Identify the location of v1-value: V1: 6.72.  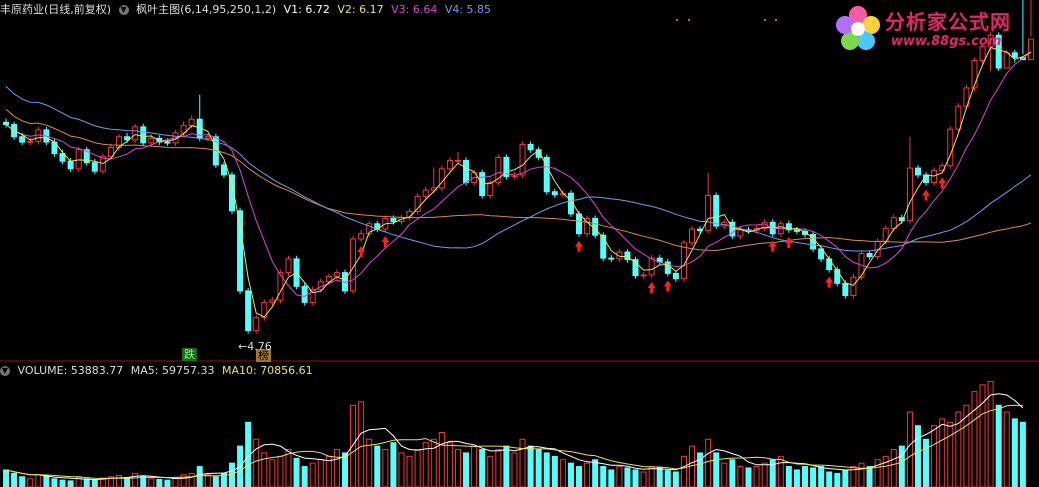
(306, 9).